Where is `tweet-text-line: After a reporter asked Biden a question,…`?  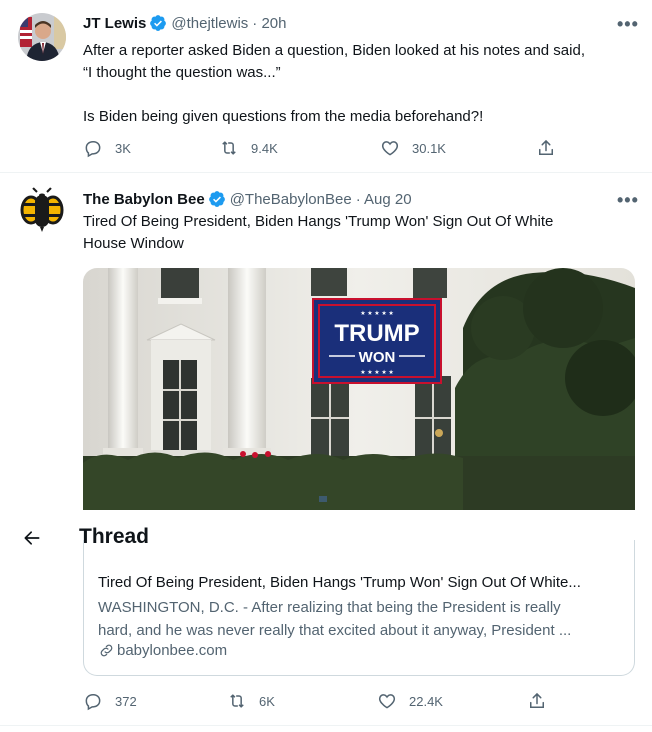 tweet-text-line: After a reporter asked Biden a question,… is located at coordinates (334, 50).